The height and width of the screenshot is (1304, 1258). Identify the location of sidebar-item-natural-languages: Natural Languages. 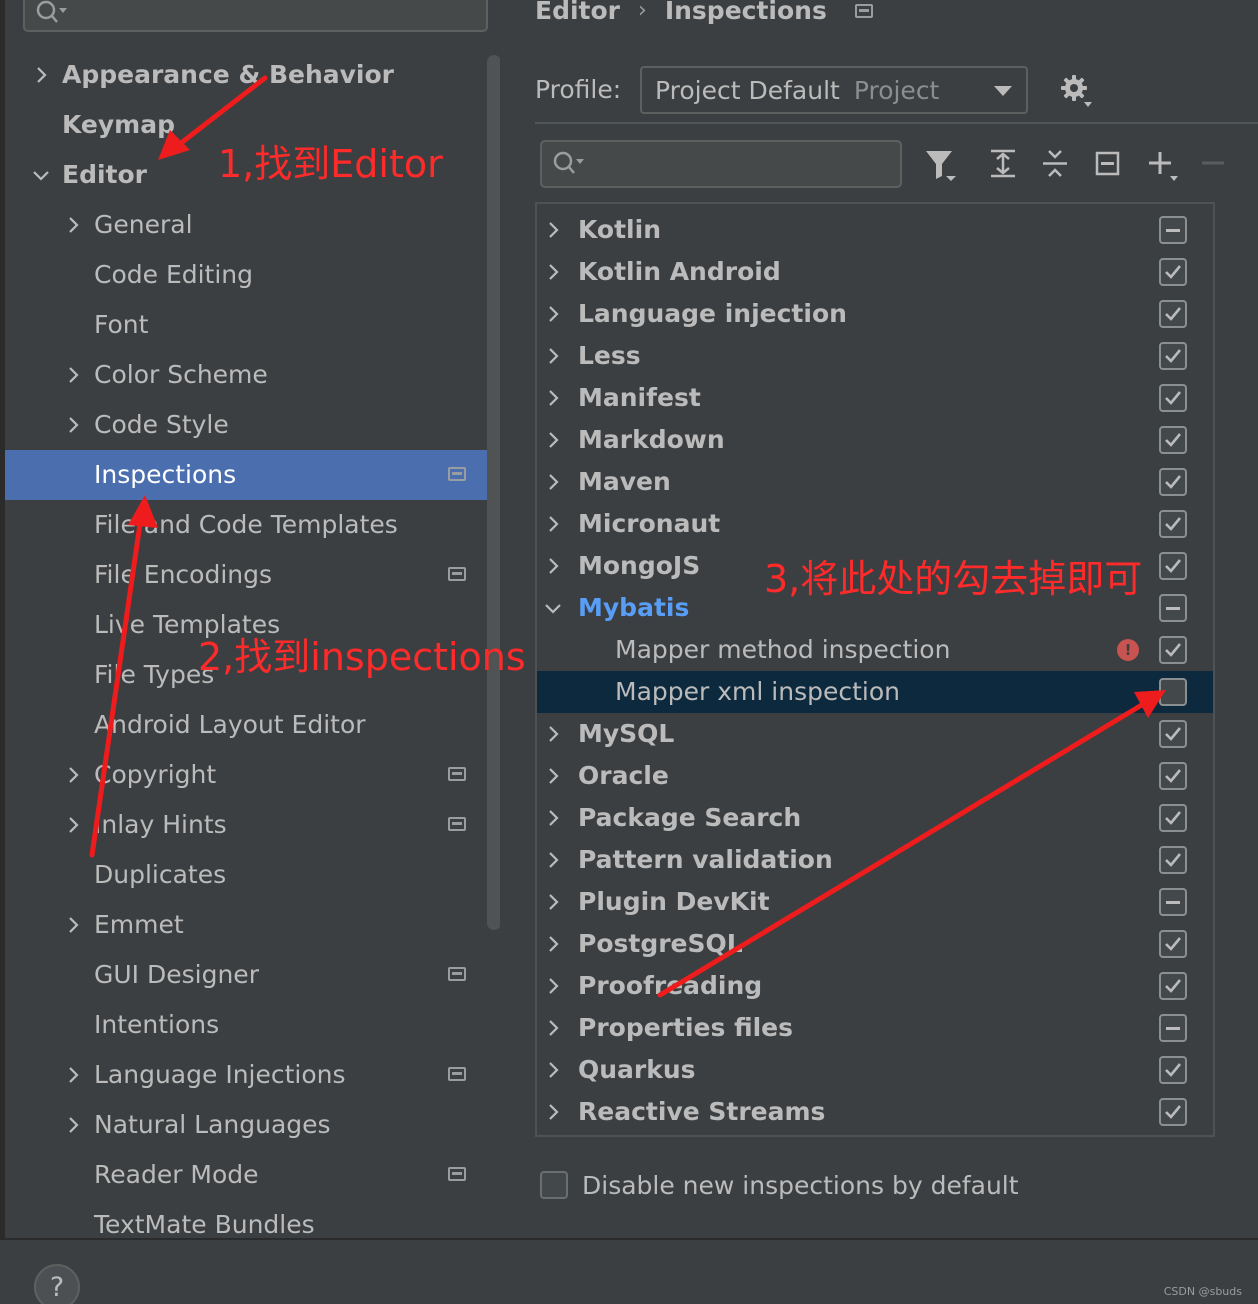
(252, 1125).